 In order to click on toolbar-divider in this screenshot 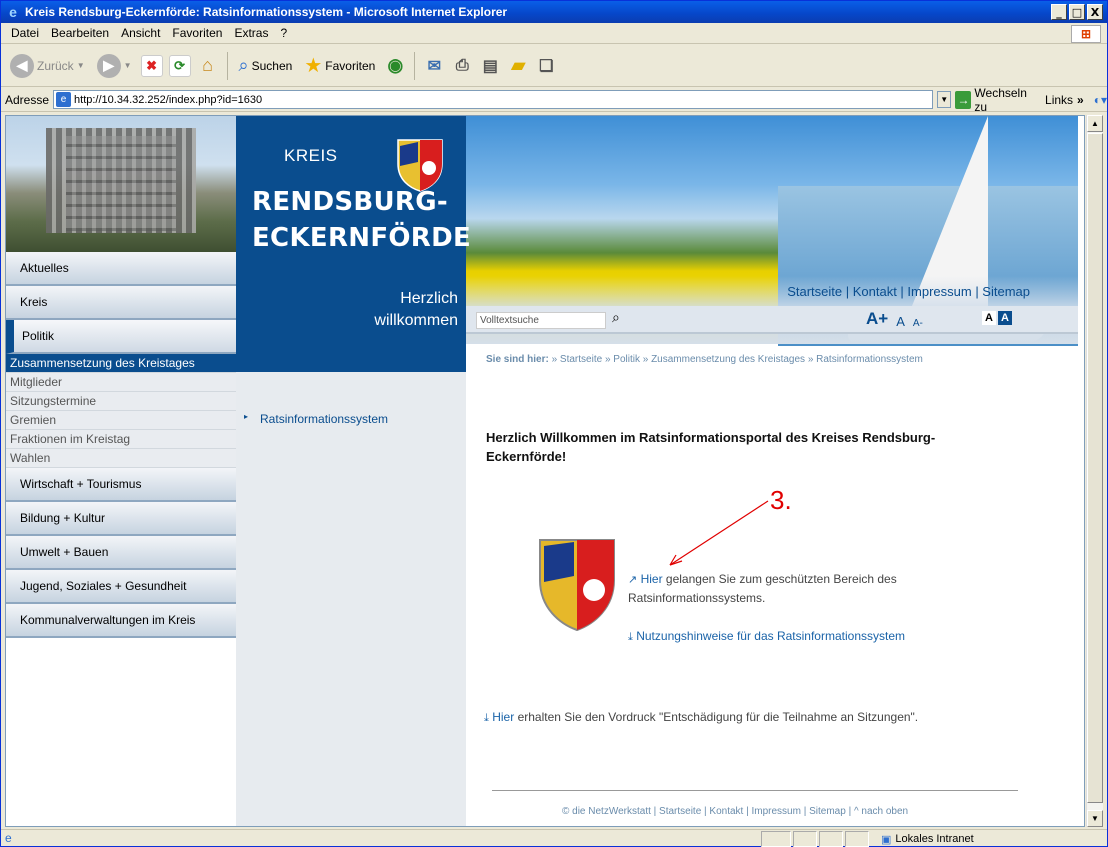, I will do `click(415, 65)`.